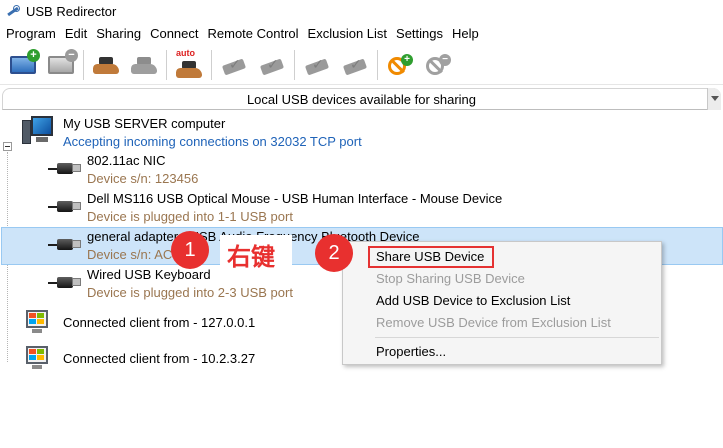 This screenshot has width=723, height=448. What do you see at coordinates (714, 99) in the screenshot?
I see `collapse-toggle-icon` at bounding box center [714, 99].